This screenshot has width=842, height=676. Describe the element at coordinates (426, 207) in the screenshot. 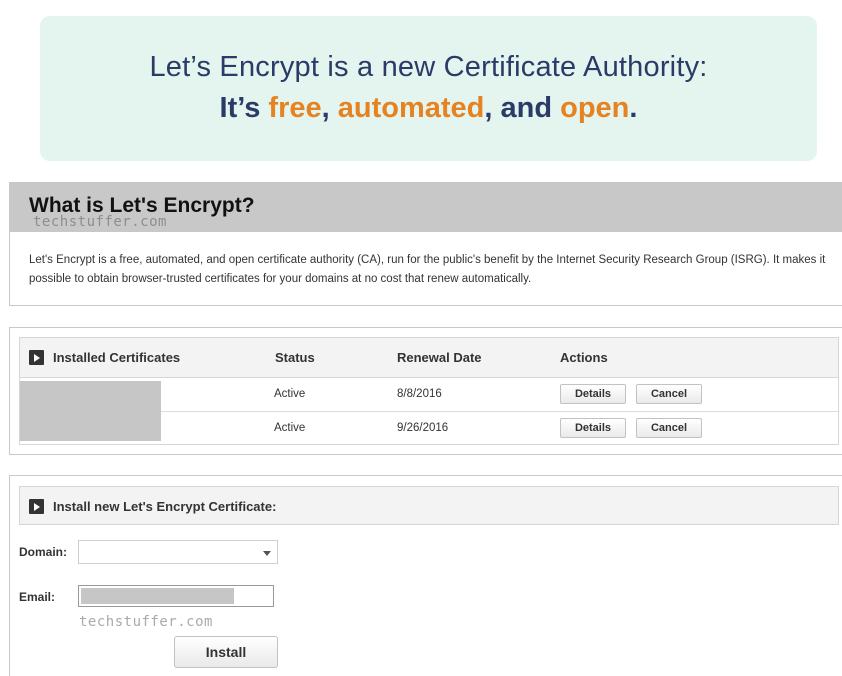

I see `about-header: What is Let's Encrypt? techstuffer.com` at that location.